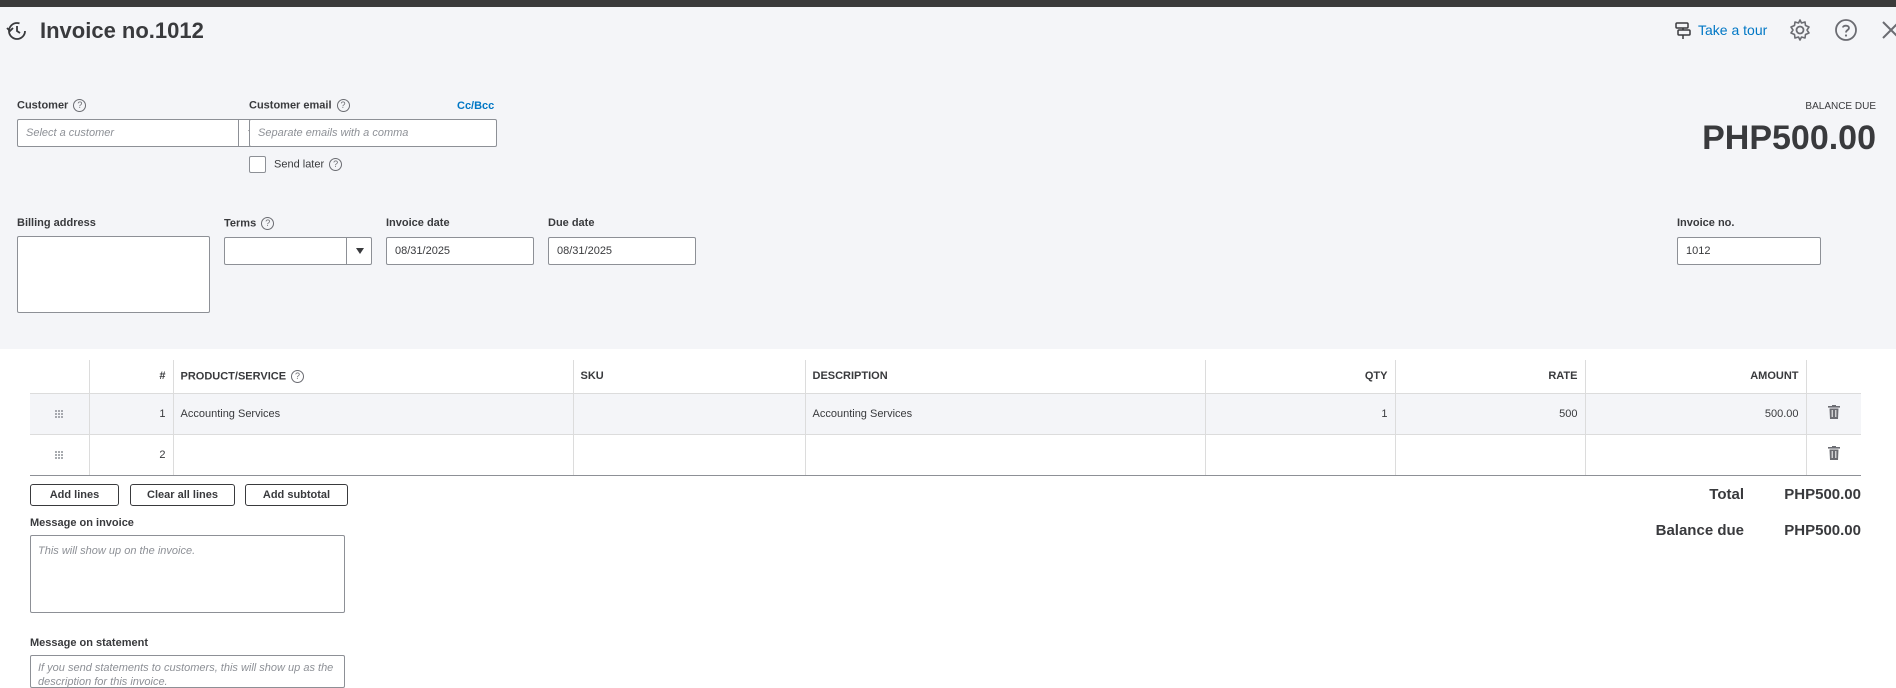 This screenshot has width=1896, height=688. Describe the element at coordinates (1822, 530) in the screenshot. I see `balance-due-total-amount: PHP500.00` at that location.